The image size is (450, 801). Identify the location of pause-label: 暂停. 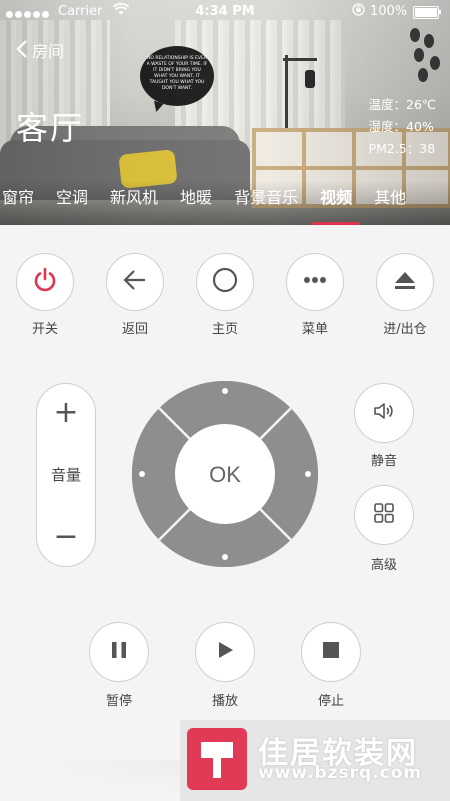
(118, 701).